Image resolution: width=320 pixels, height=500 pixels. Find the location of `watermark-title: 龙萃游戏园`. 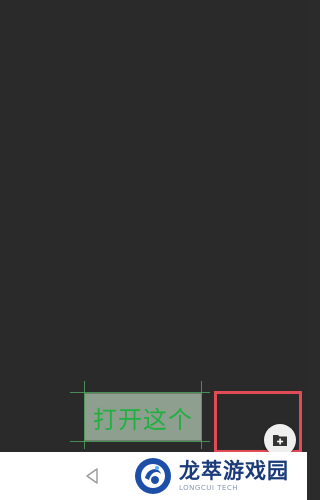

watermark-title: 龙萃游戏园 is located at coordinates (234, 471).